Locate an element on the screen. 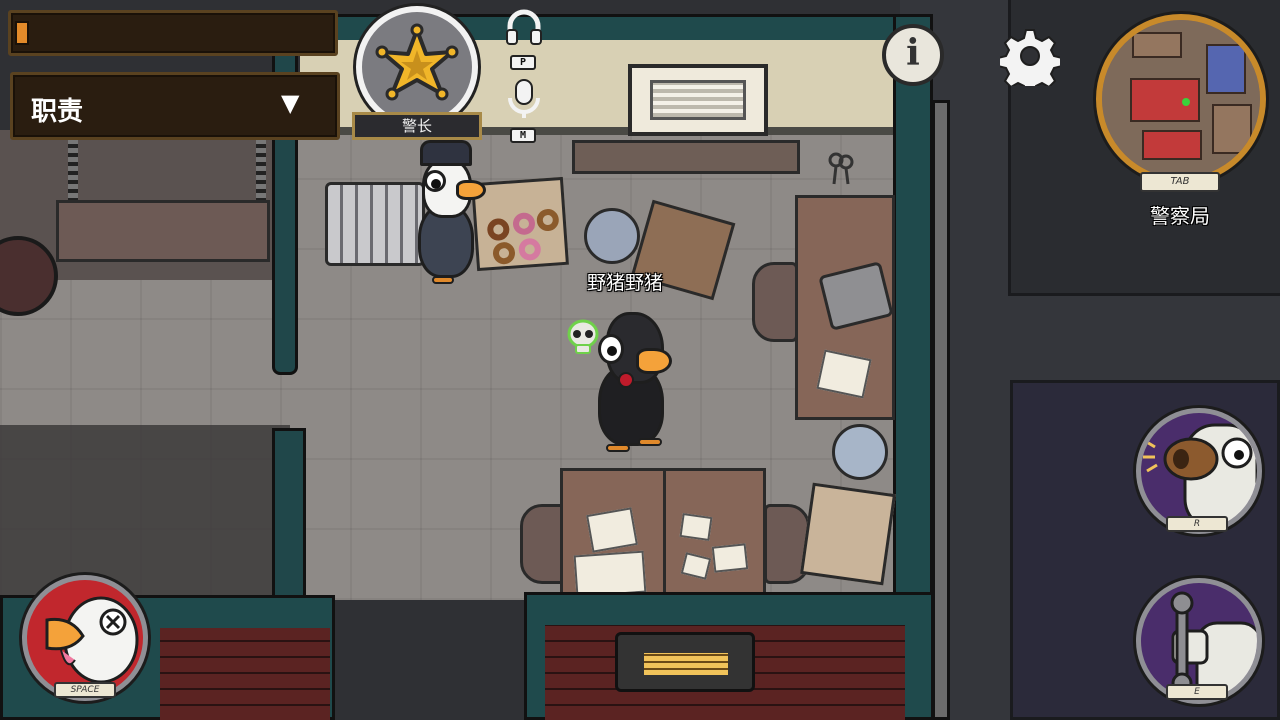  police-cap is located at coordinates (446, 153).